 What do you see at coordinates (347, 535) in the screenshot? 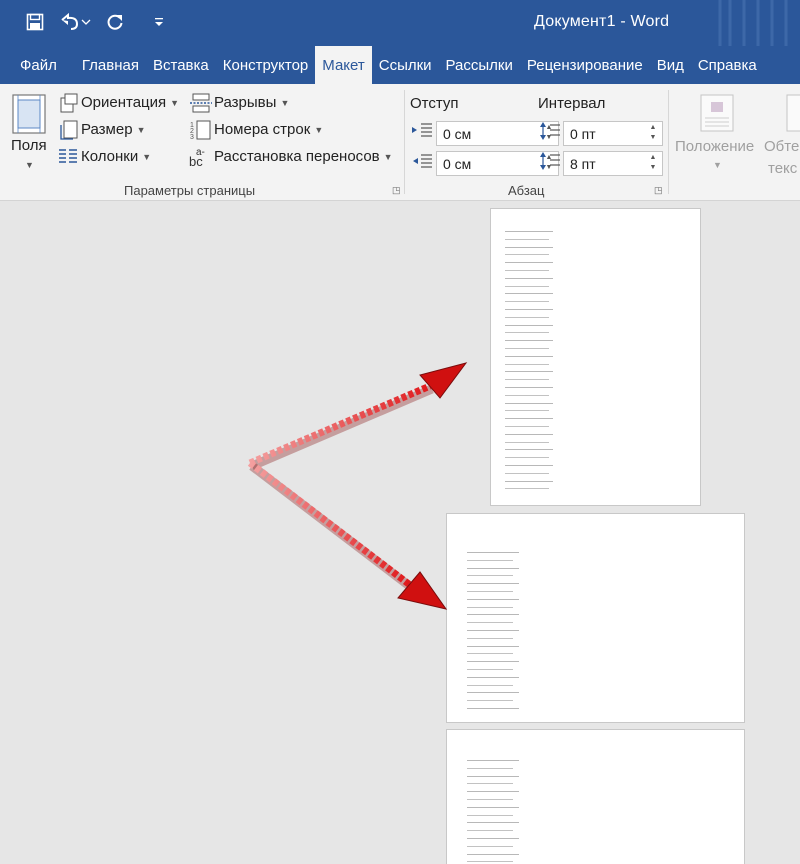
I see `arrow-down-right` at bounding box center [347, 535].